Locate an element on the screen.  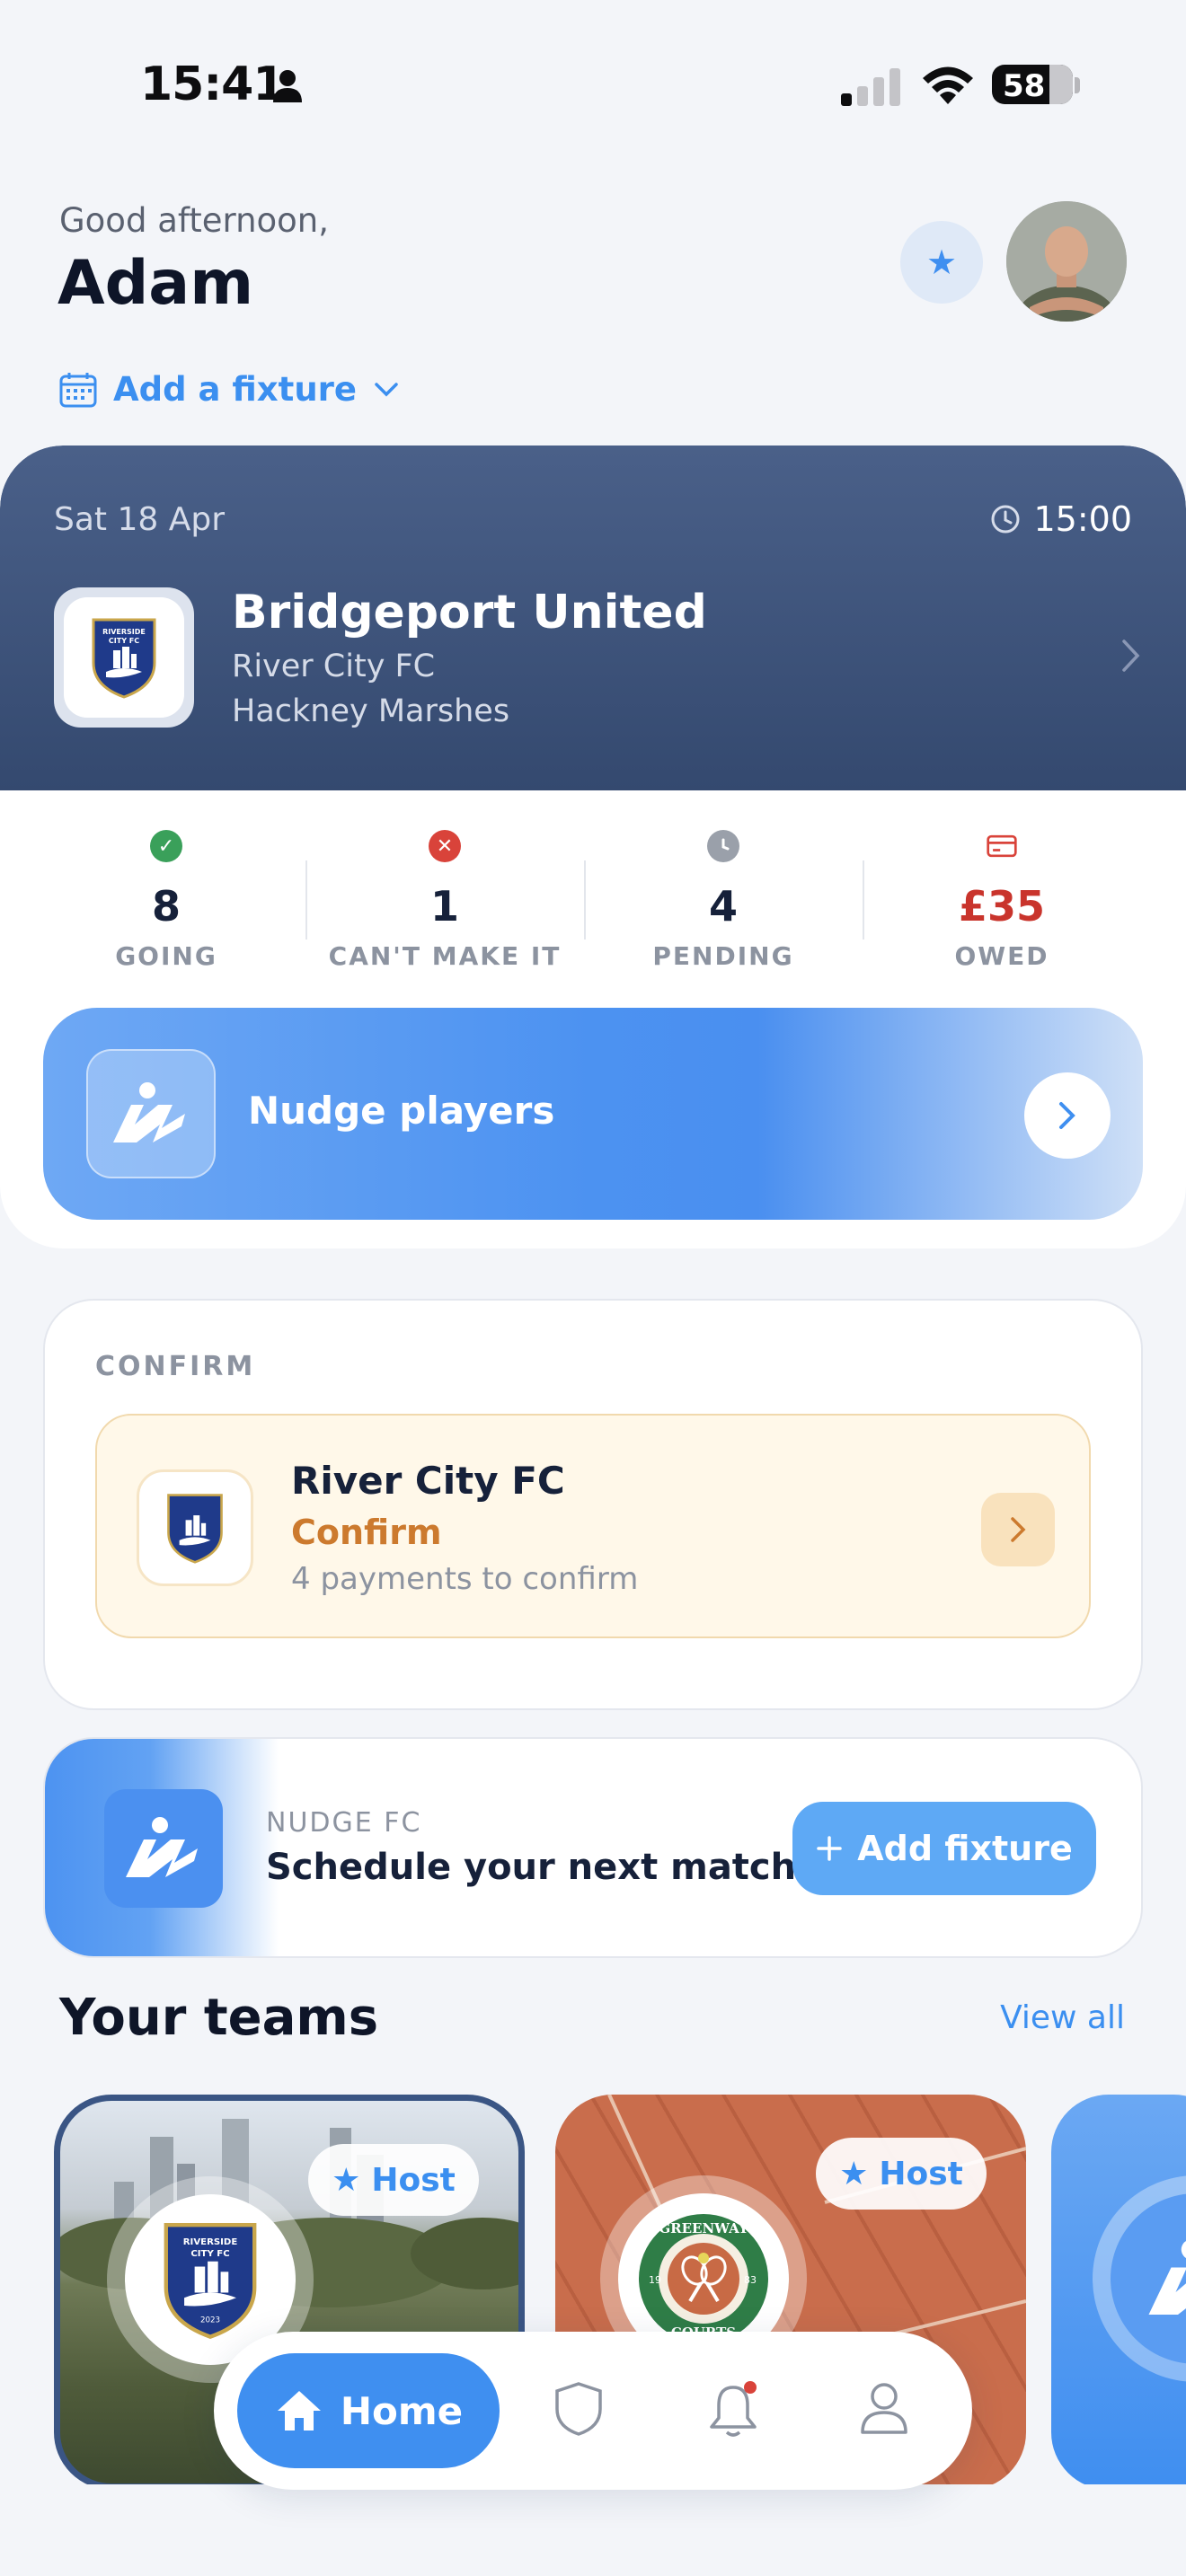
tab-home: Home is located at coordinates (368, 2410).